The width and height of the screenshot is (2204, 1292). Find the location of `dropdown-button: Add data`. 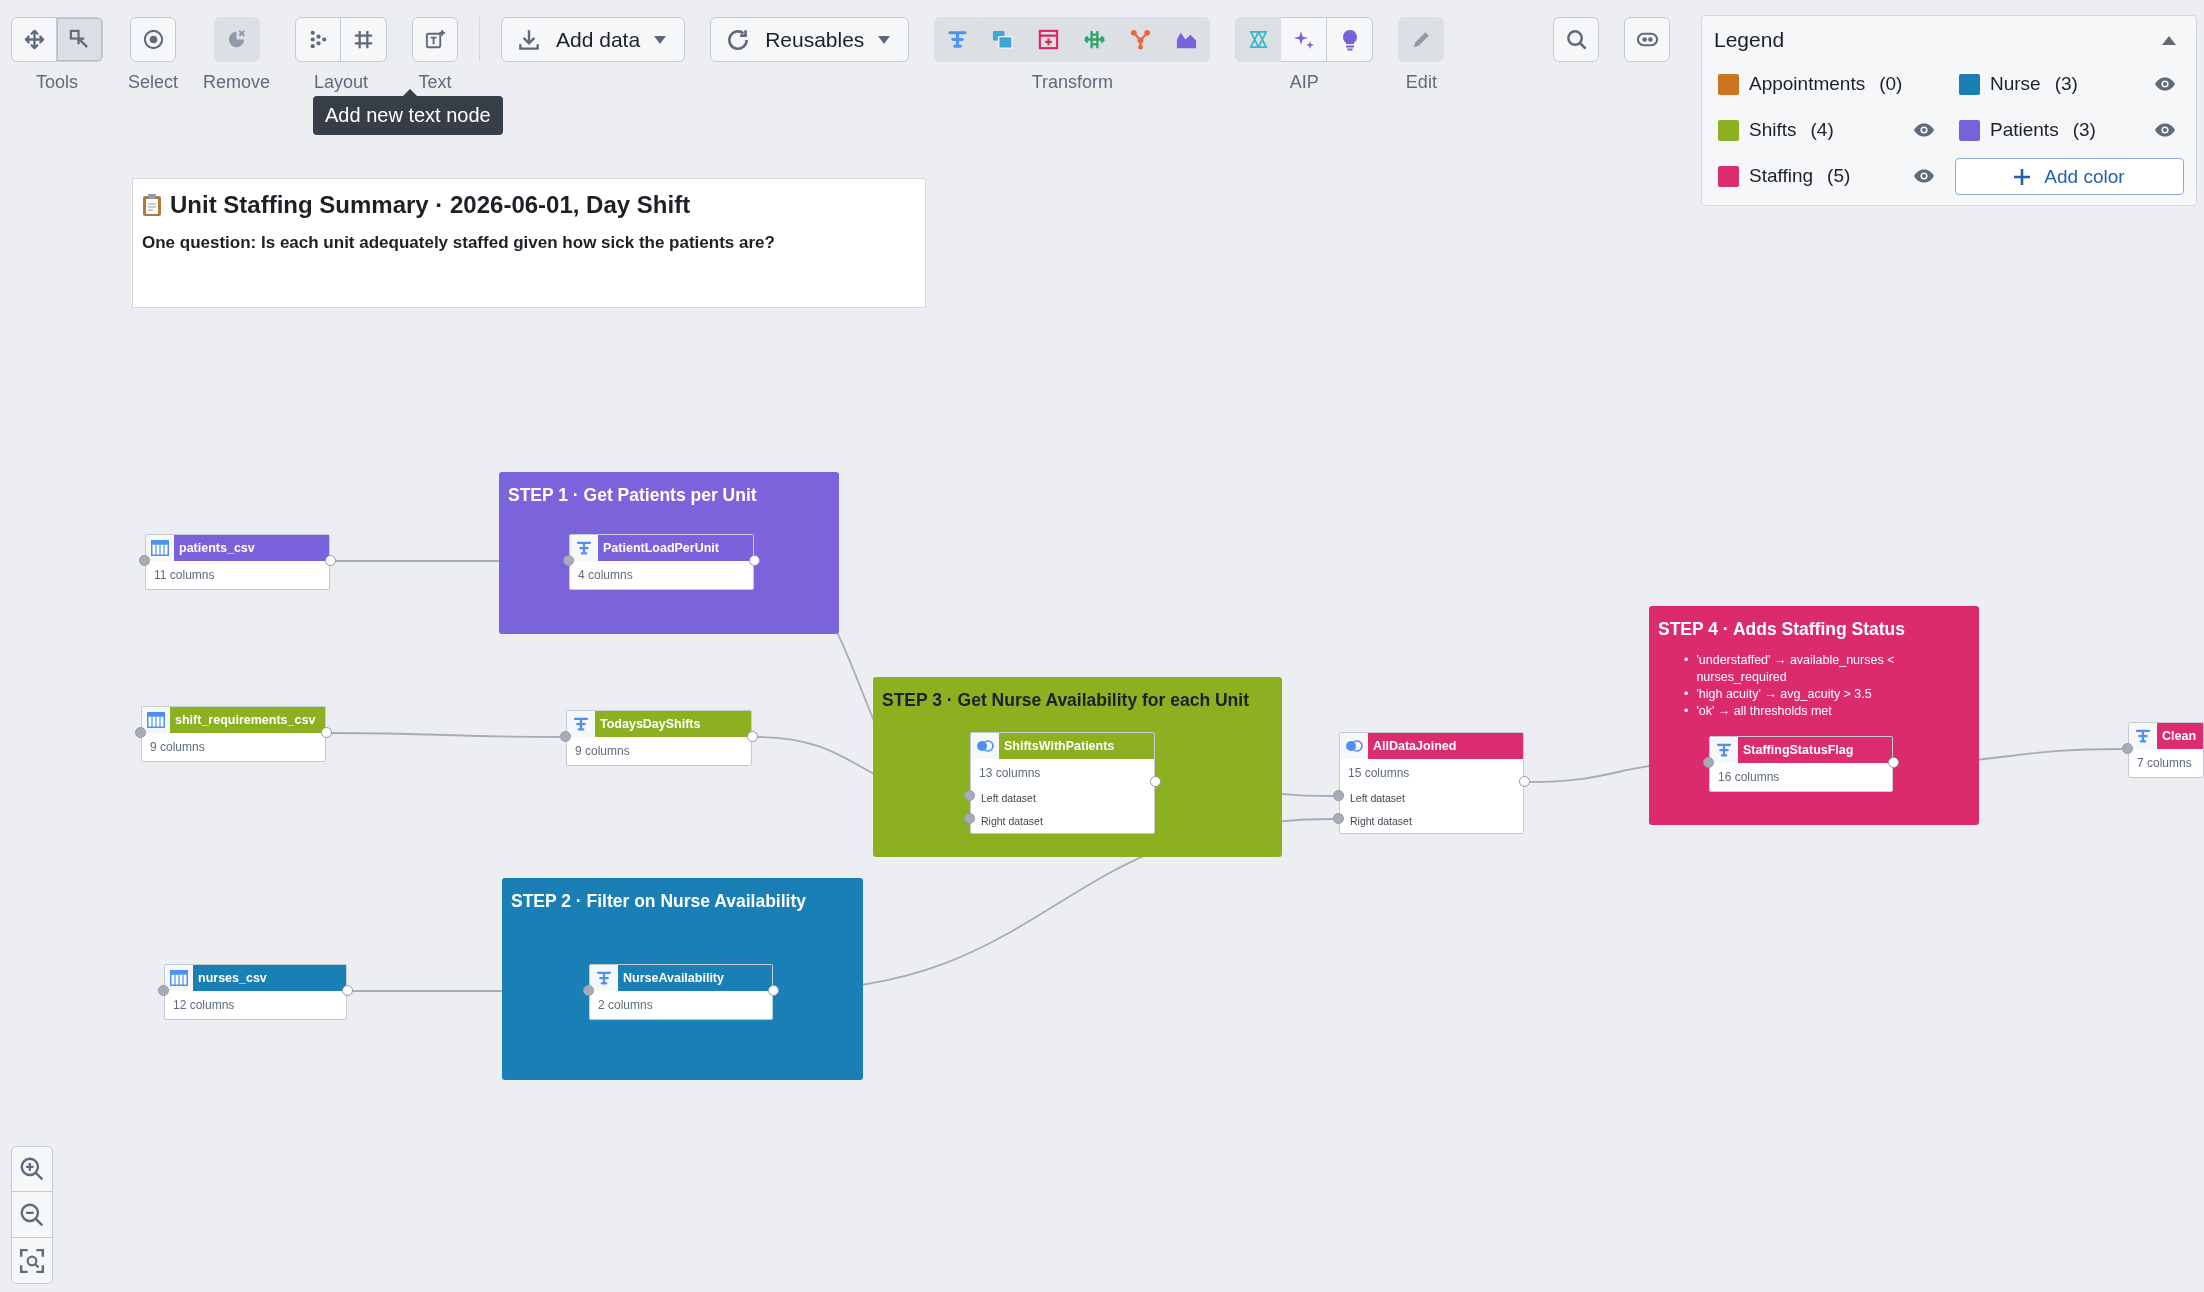

dropdown-button: Add data is located at coordinates (593, 39).